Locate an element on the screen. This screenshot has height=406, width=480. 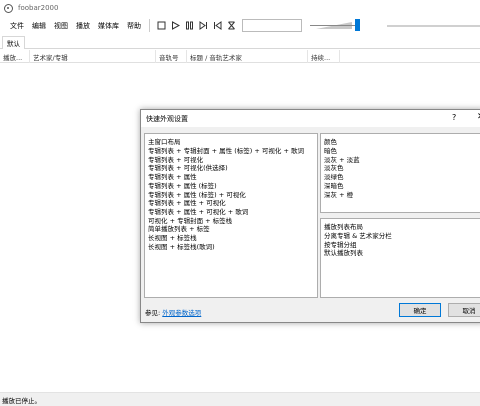
pause-button is located at coordinates (189, 26).